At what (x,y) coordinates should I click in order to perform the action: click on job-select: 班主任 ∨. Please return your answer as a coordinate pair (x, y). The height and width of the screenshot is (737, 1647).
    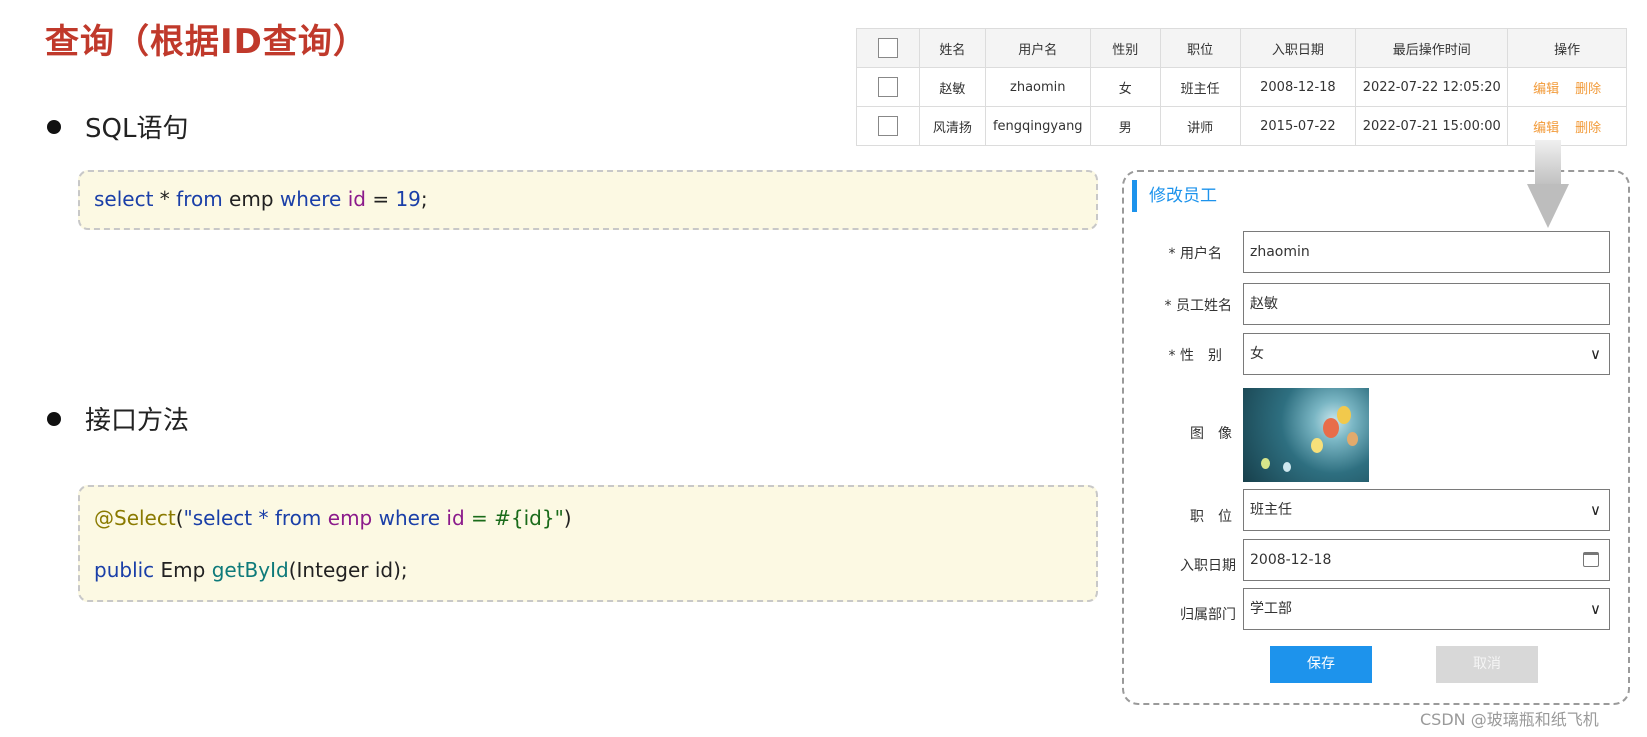
    Looking at the image, I should click on (1426, 510).